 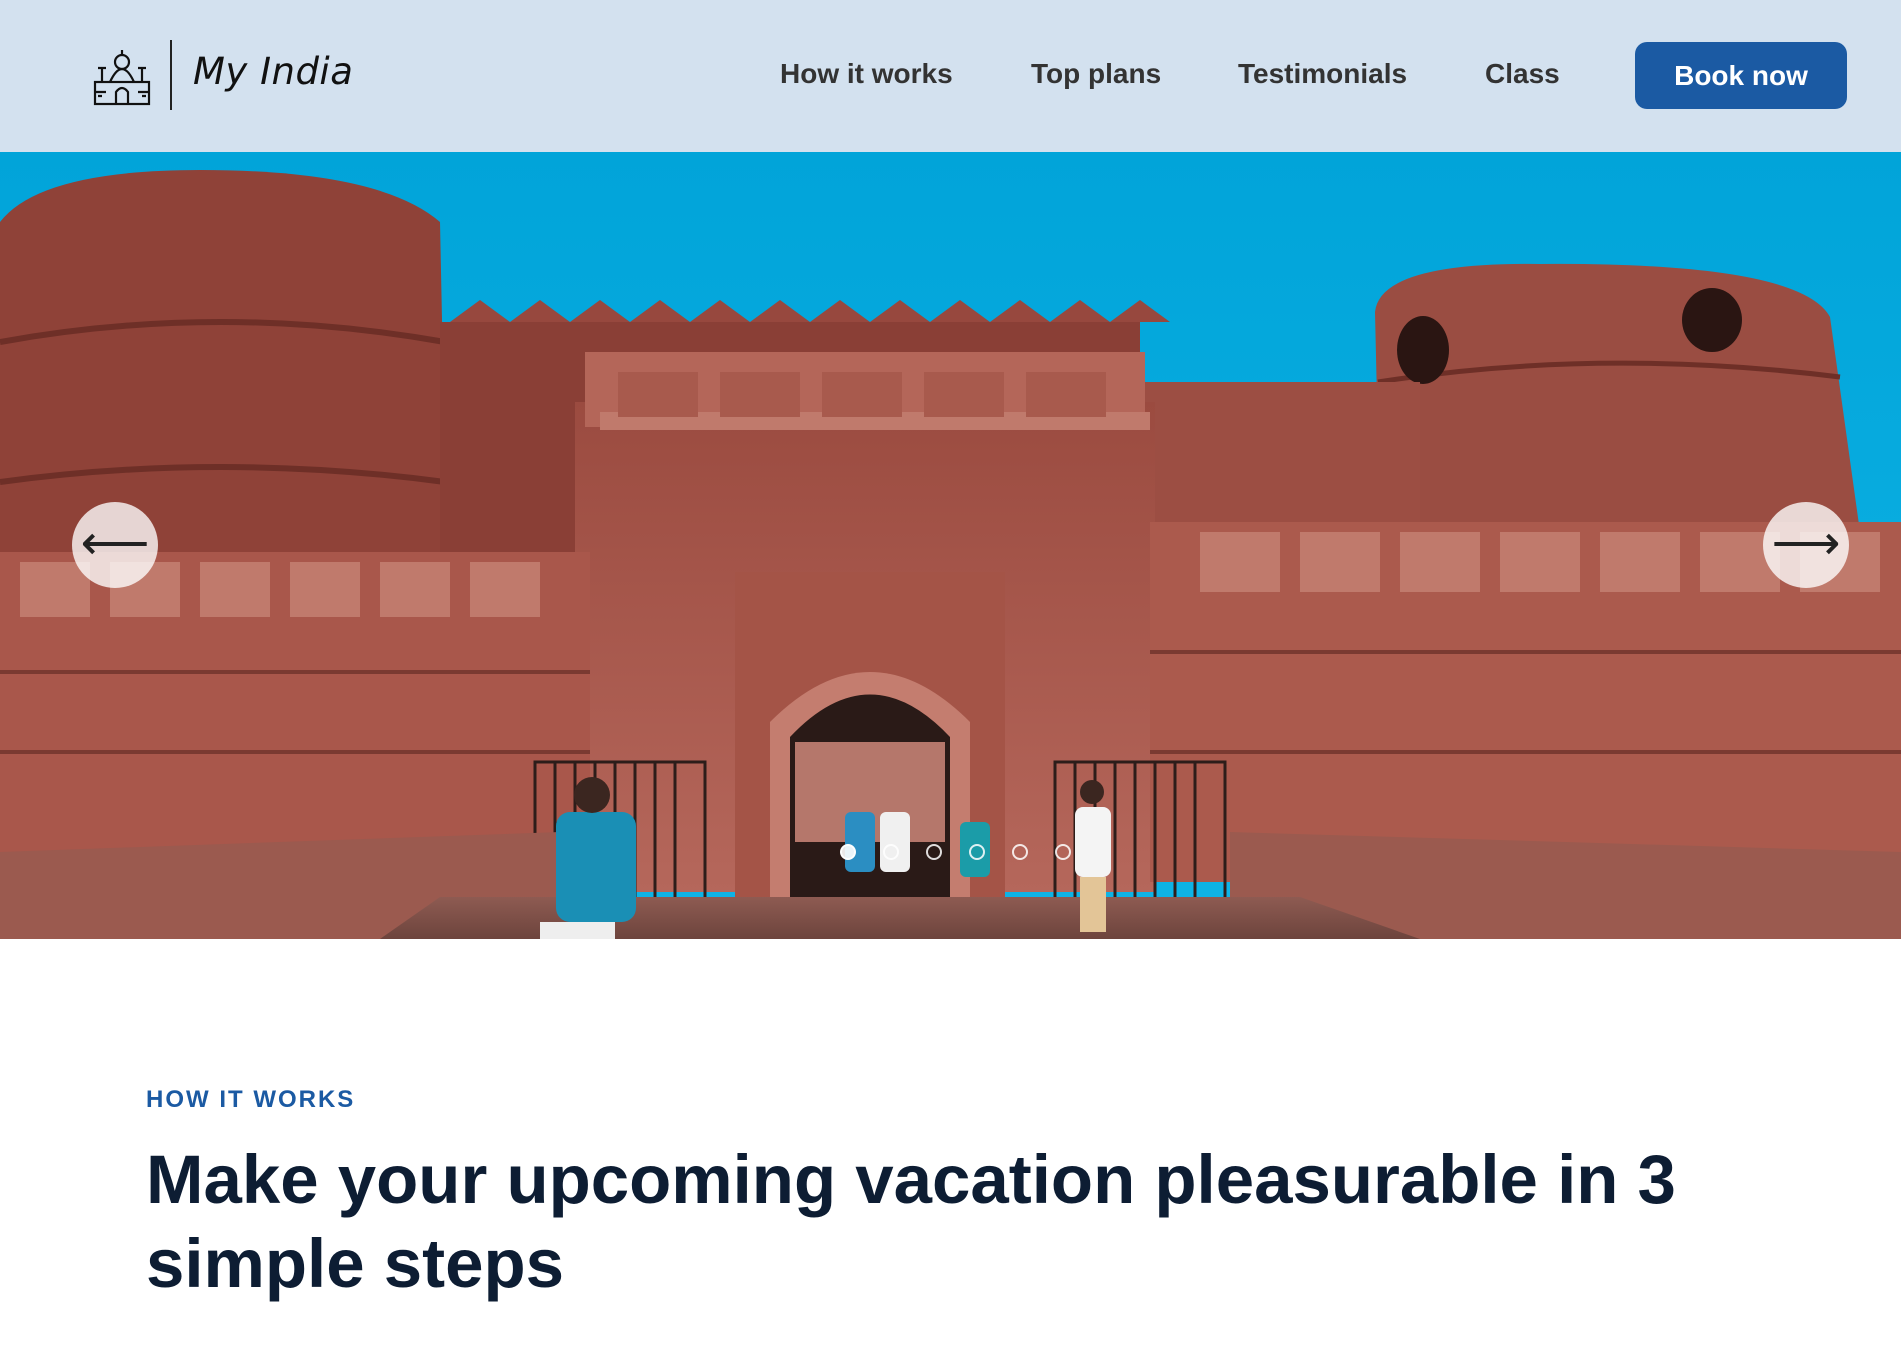 I want to click on carousel-prev-button: ⟵, so click(x=115, y=545).